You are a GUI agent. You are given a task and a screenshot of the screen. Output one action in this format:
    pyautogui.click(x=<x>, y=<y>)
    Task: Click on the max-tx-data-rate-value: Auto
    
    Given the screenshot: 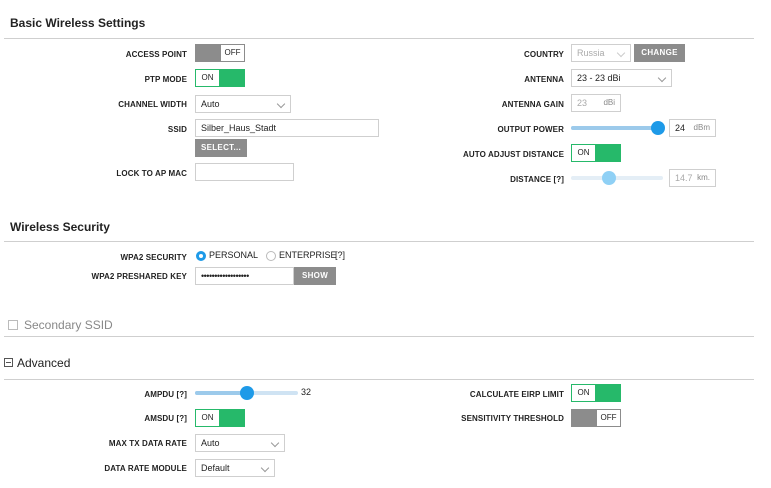 What is the action you would take?
    pyautogui.click(x=210, y=443)
    